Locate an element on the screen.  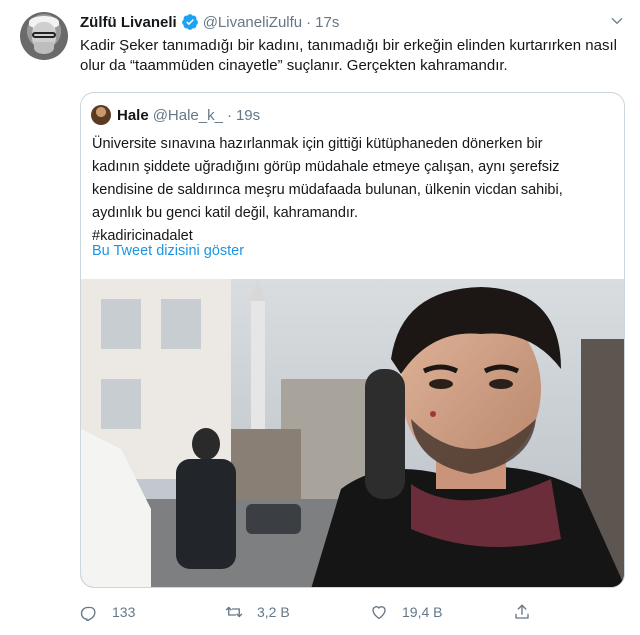
like-count: 19,4 B is located at coordinates (422, 612).